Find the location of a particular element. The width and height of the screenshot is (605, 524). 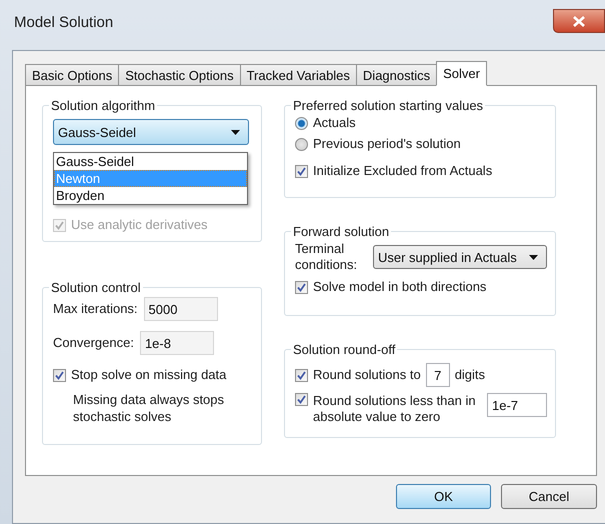

checkbox-label: Stop solve on missing data is located at coordinates (148, 375).